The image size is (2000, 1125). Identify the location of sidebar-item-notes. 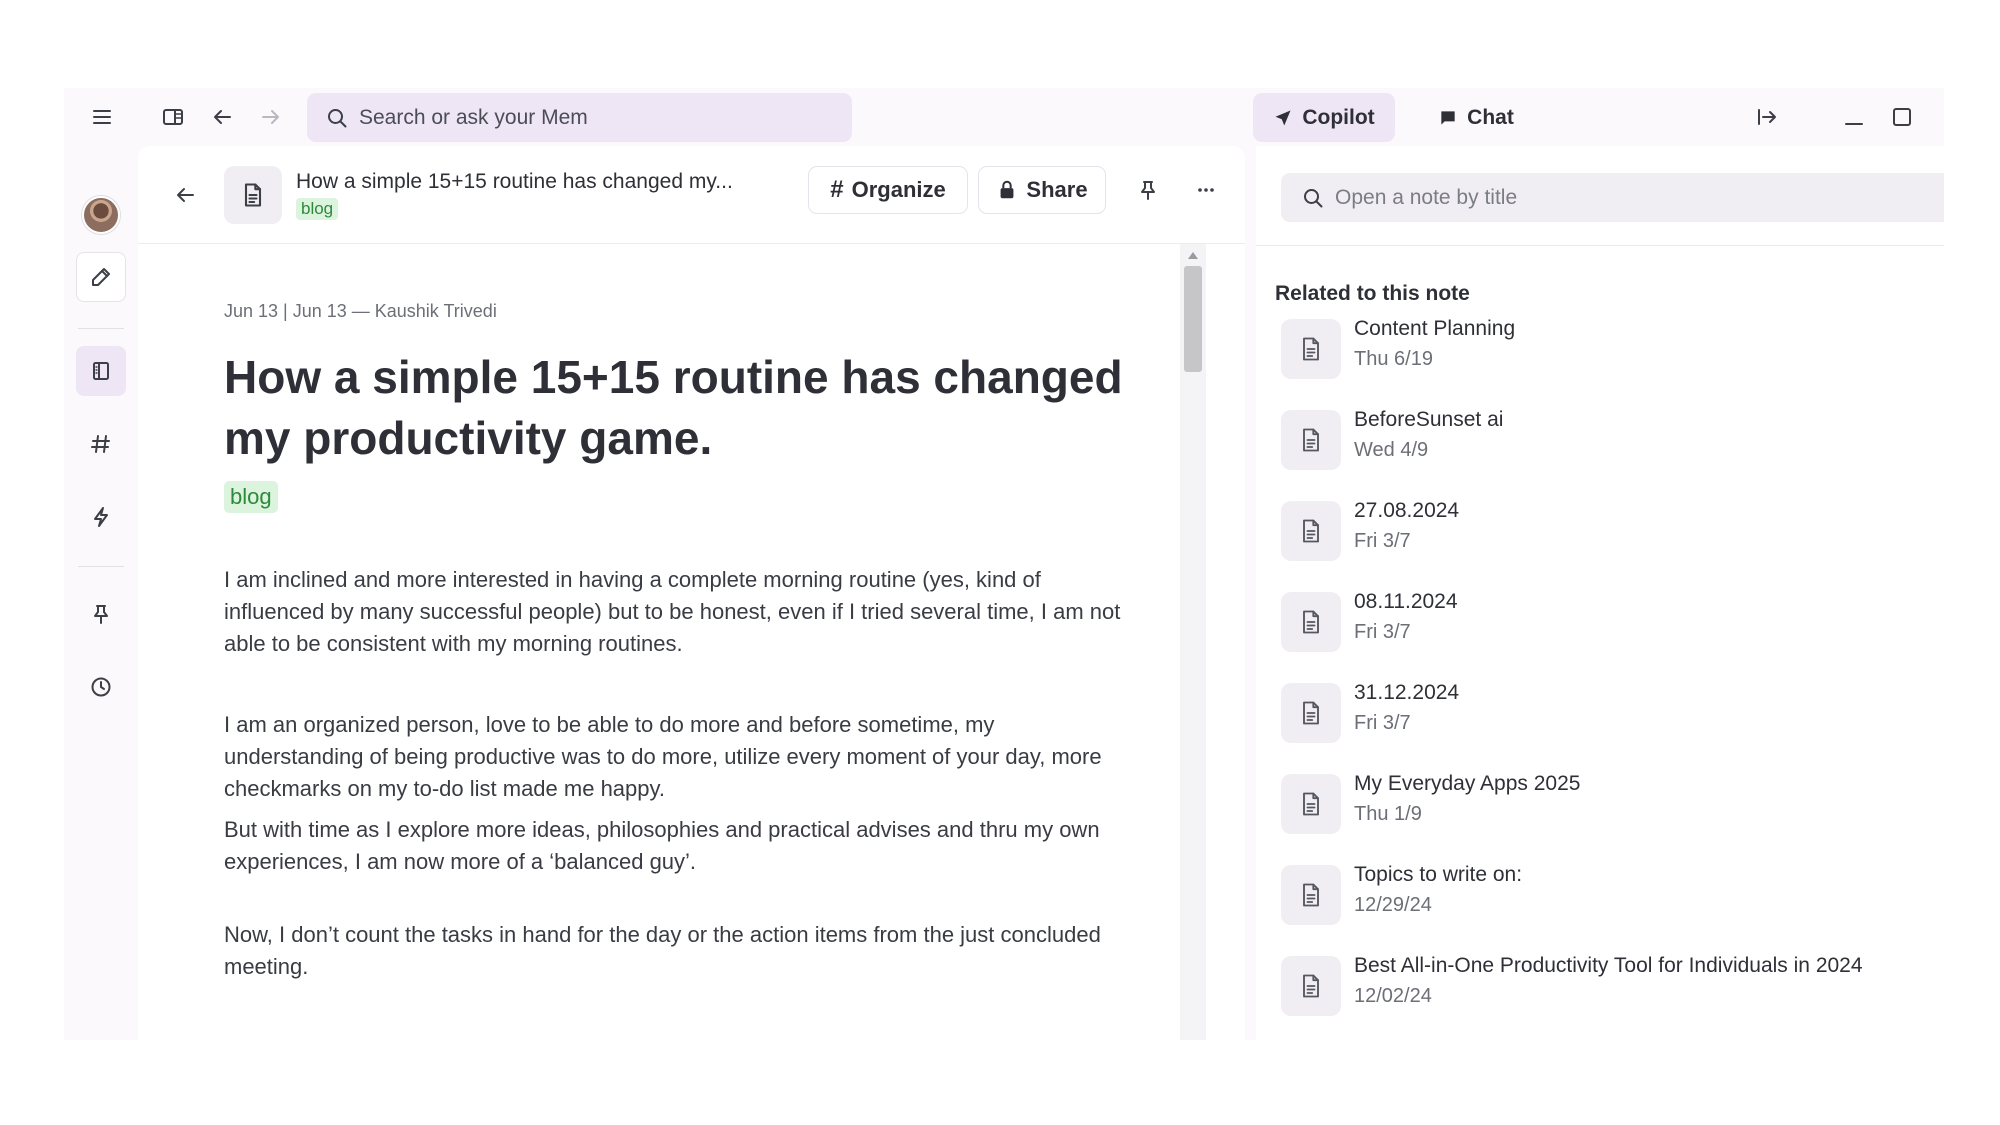
(101, 371).